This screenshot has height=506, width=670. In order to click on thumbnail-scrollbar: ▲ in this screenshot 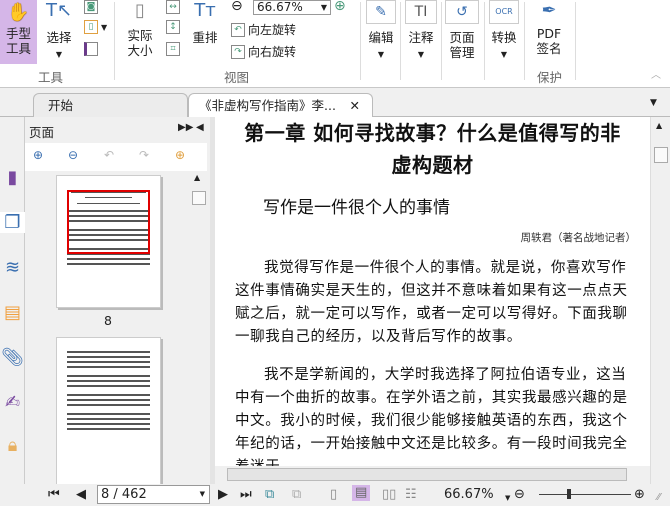, I will do `click(199, 327)`.